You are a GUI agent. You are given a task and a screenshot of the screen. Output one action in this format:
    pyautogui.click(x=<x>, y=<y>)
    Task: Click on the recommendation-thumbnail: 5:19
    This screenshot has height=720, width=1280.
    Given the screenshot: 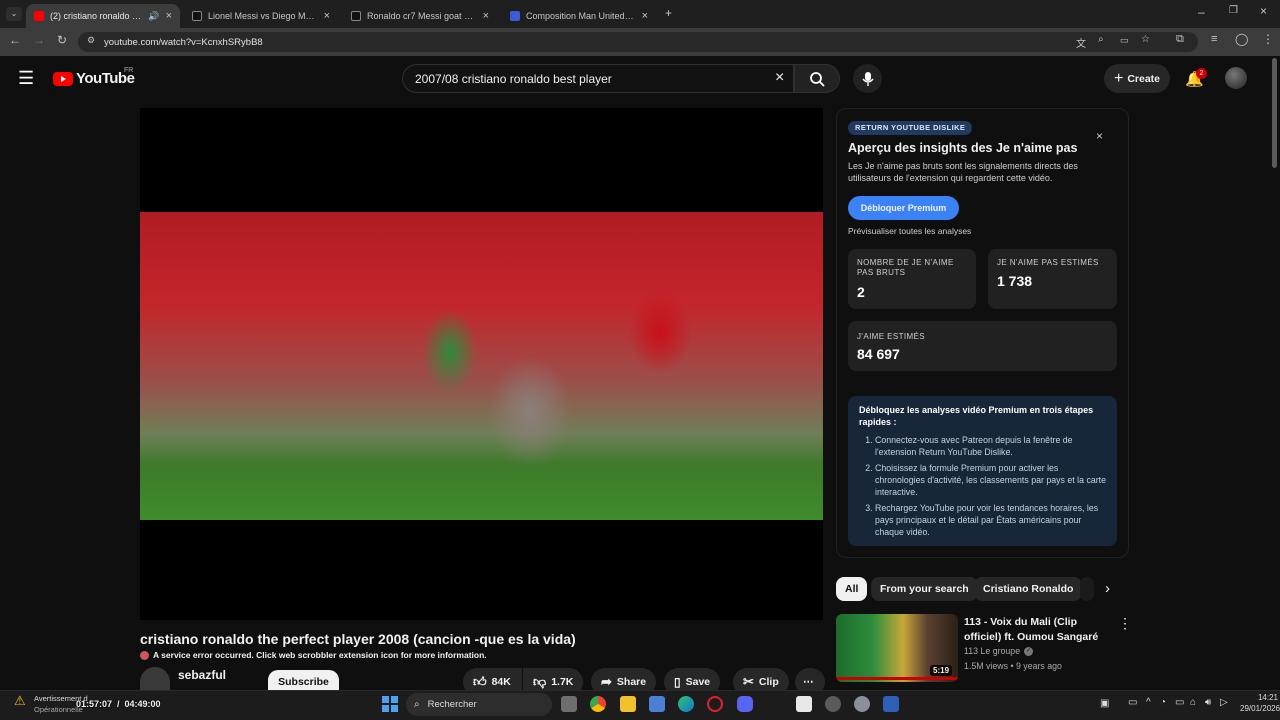 What is the action you would take?
    pyautogui.click(x=897, y=648)
    